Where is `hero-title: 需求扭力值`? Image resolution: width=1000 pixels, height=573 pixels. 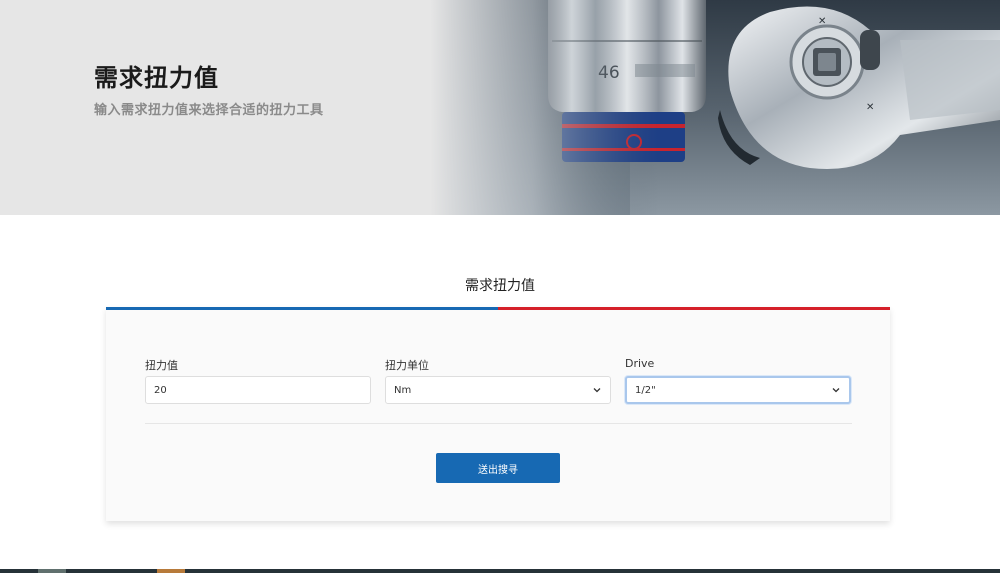 hero-title: 需求扭力值 is located at coordinates (156, 78).